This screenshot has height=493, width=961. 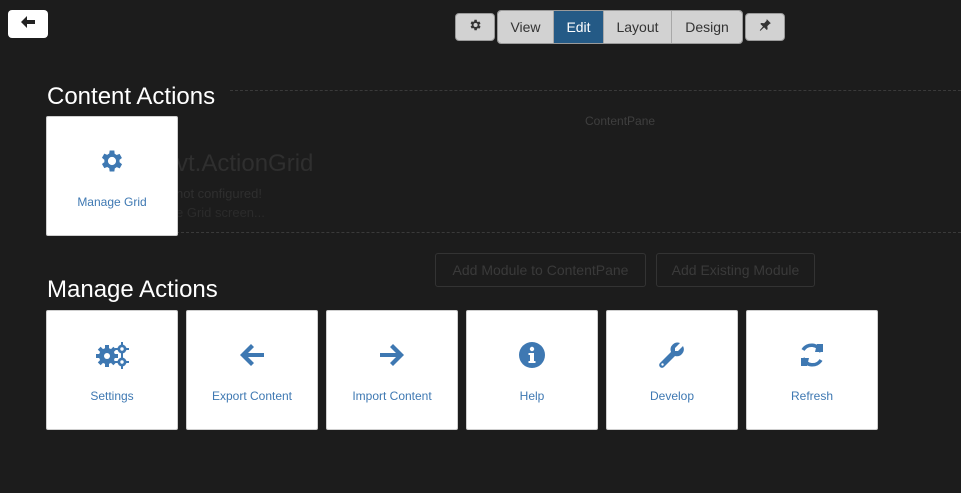 I want to click on develop-label: Develop, so click(x=672, y=396).